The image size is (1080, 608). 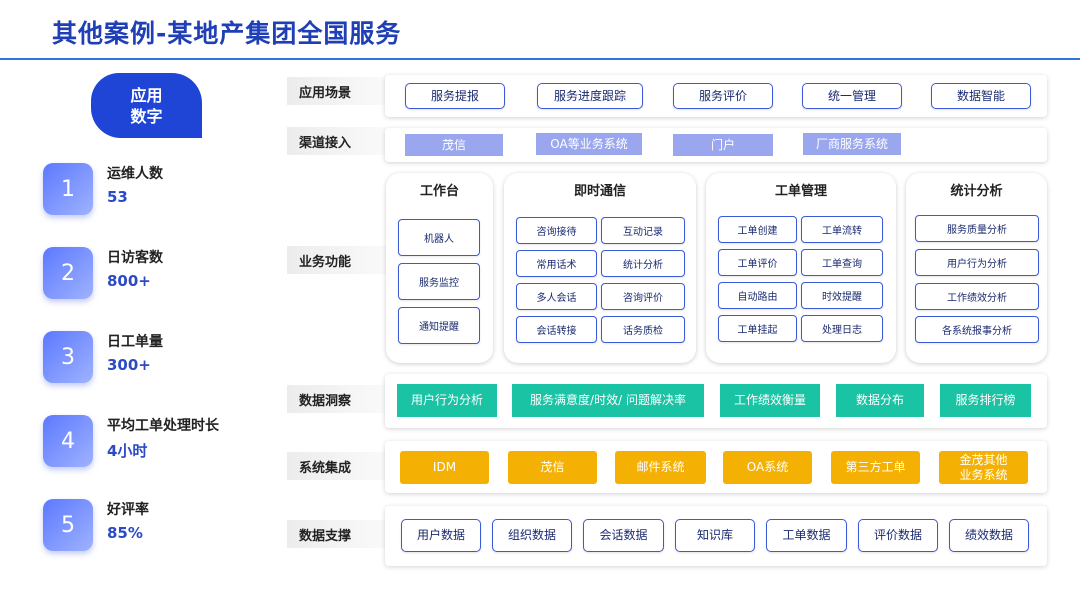 I want to click on function-item: 工单评价, so click(x=757, y=262).